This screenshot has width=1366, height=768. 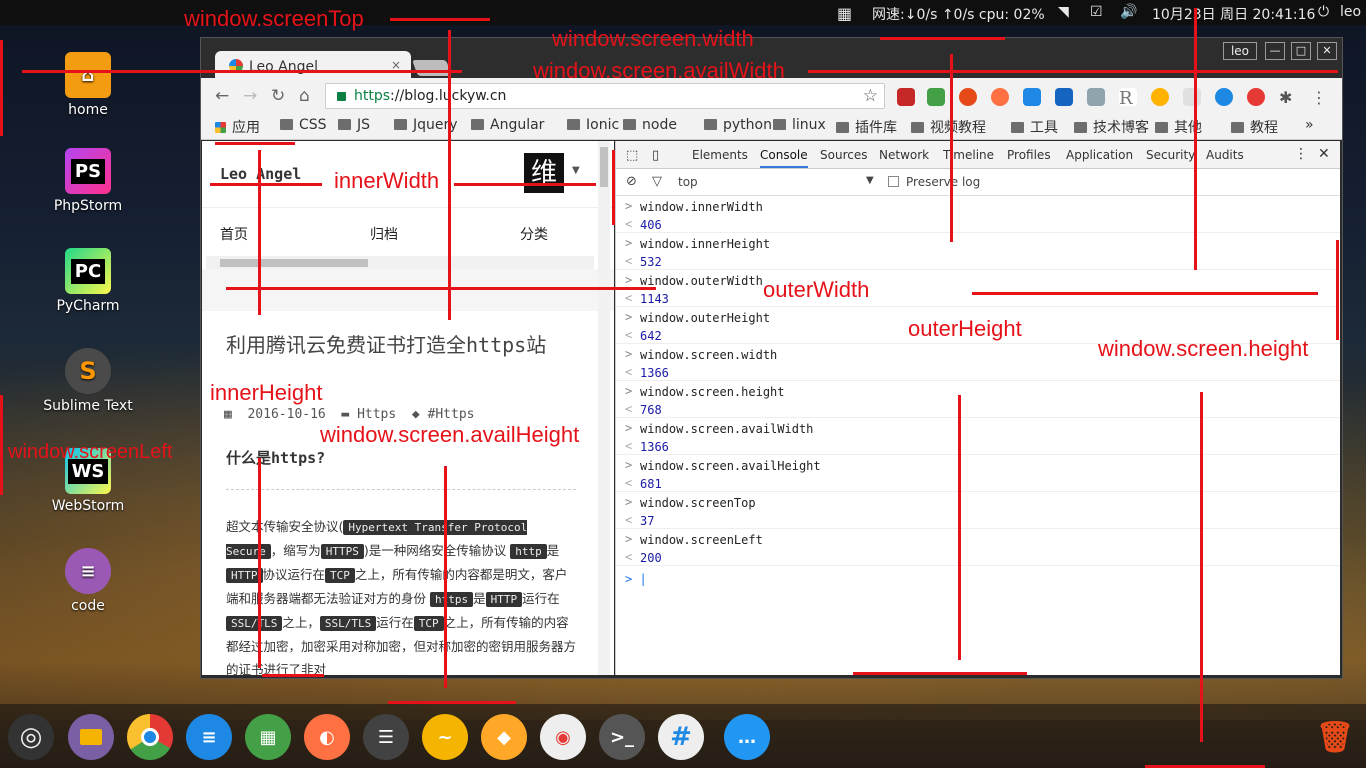 I want to click on settings-toggle-icon: ◉, so click(x=563, y=737).